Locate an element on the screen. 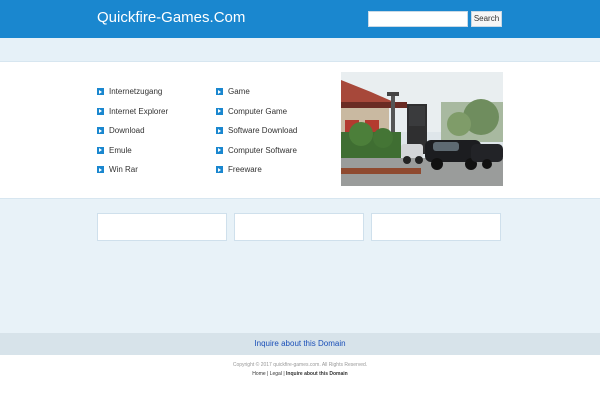 Image resolution: width=600 pixels, height=400 pixels. footer-links: Home | Legal | Inquire about this Domain is located at coordinates (300, 374).